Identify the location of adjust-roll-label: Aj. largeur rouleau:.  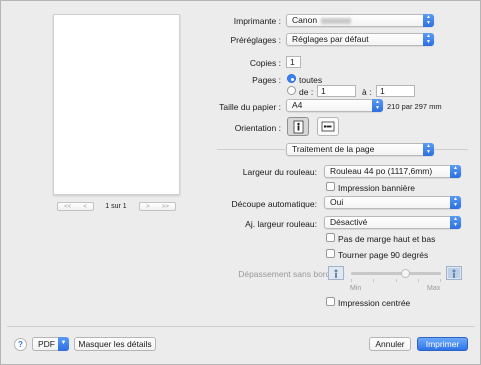
(281, 224).